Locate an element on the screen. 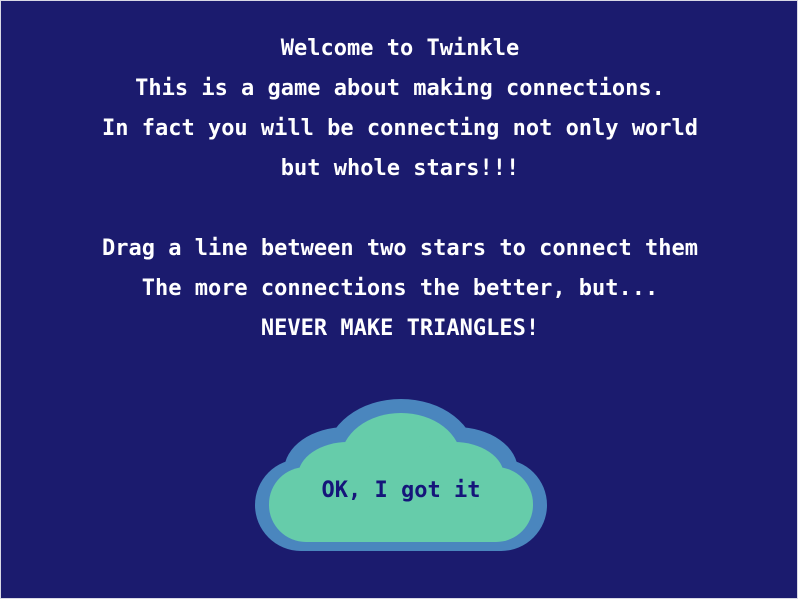 Image resolution: width=798 pixels, height=599 pixels. ok-button: OK, I got it is located at coordinates (401, 475).